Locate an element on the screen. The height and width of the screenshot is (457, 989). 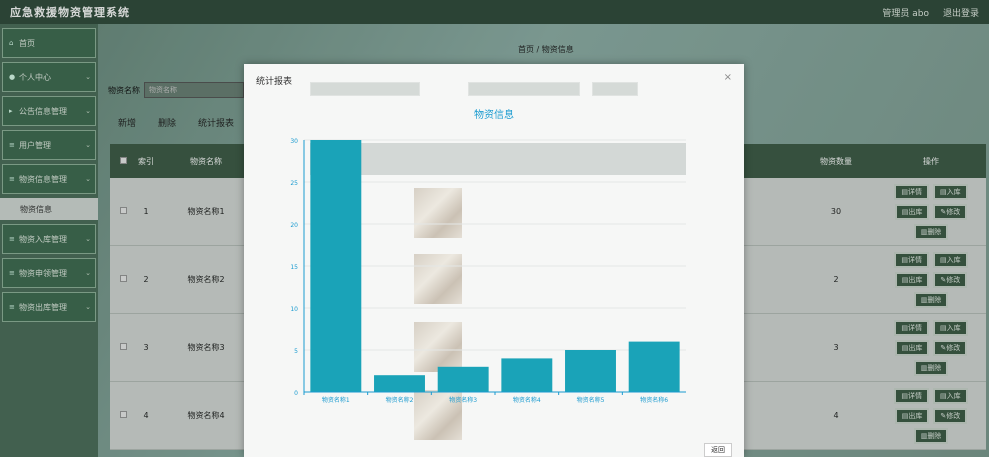
x-tick-label: 物资名称2 is located at coordinates (400, 400).